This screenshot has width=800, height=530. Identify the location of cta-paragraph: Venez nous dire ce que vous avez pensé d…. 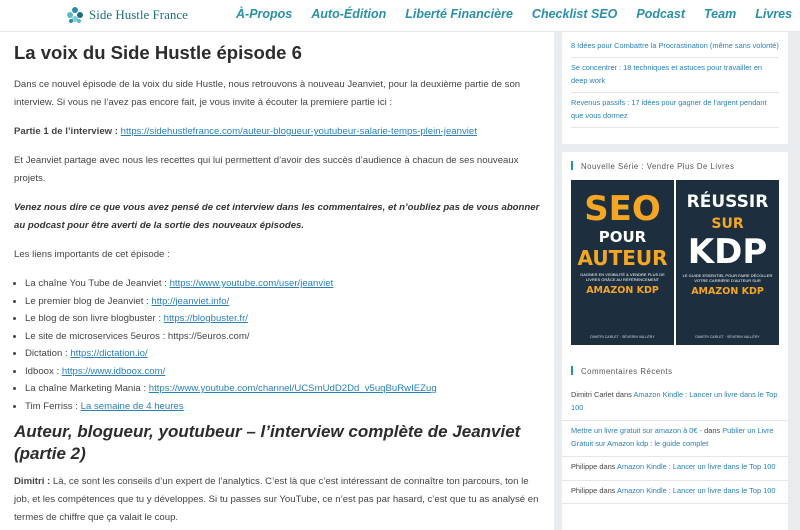
(277, 216).